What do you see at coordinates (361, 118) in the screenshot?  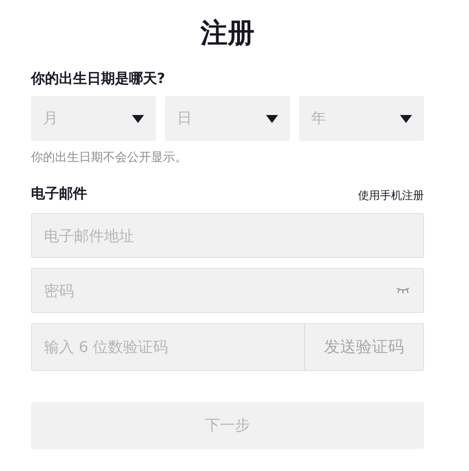 I see `date-select: 年` at bounding box center [361, 118].